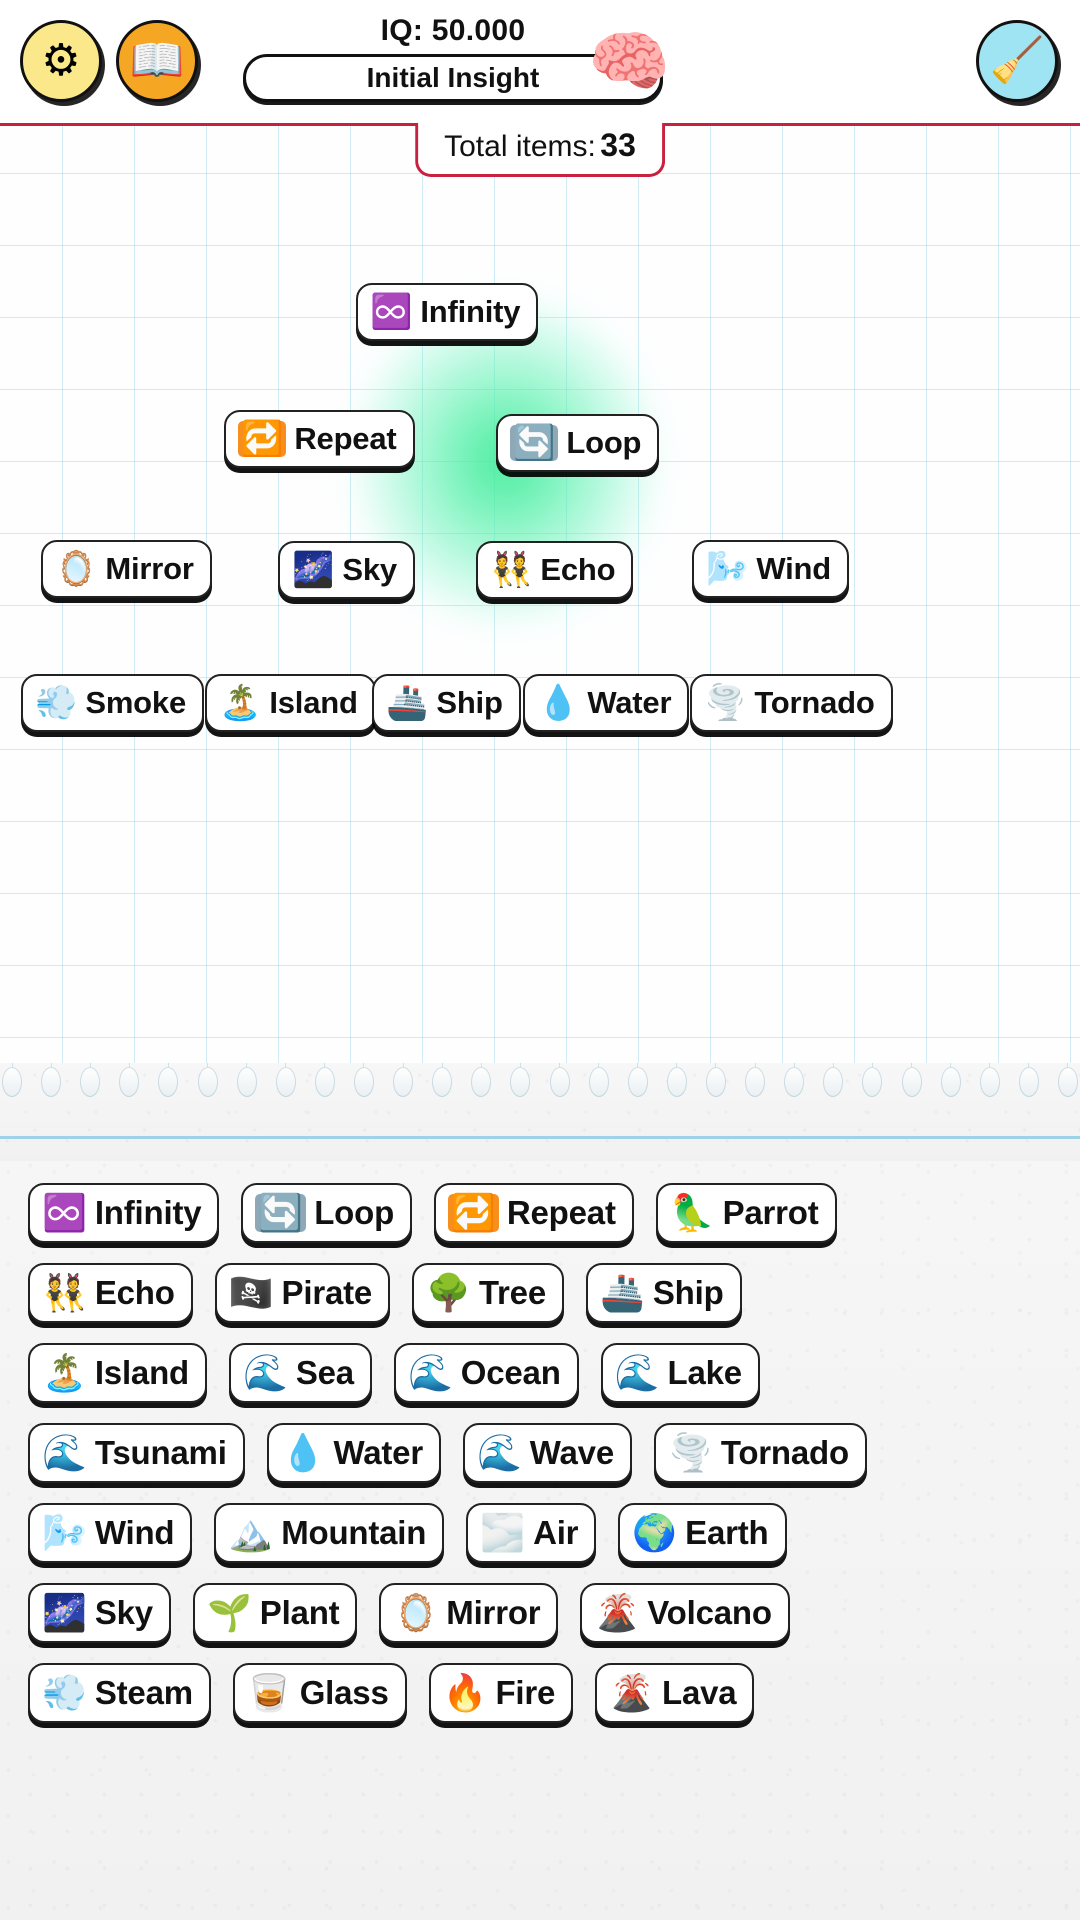 This screenshot has height=1920, width=1080. What do you see at coordinates (540, 1137) in the screenshot?
I see `divider-rule-line` at bounding box center [540, 1137].